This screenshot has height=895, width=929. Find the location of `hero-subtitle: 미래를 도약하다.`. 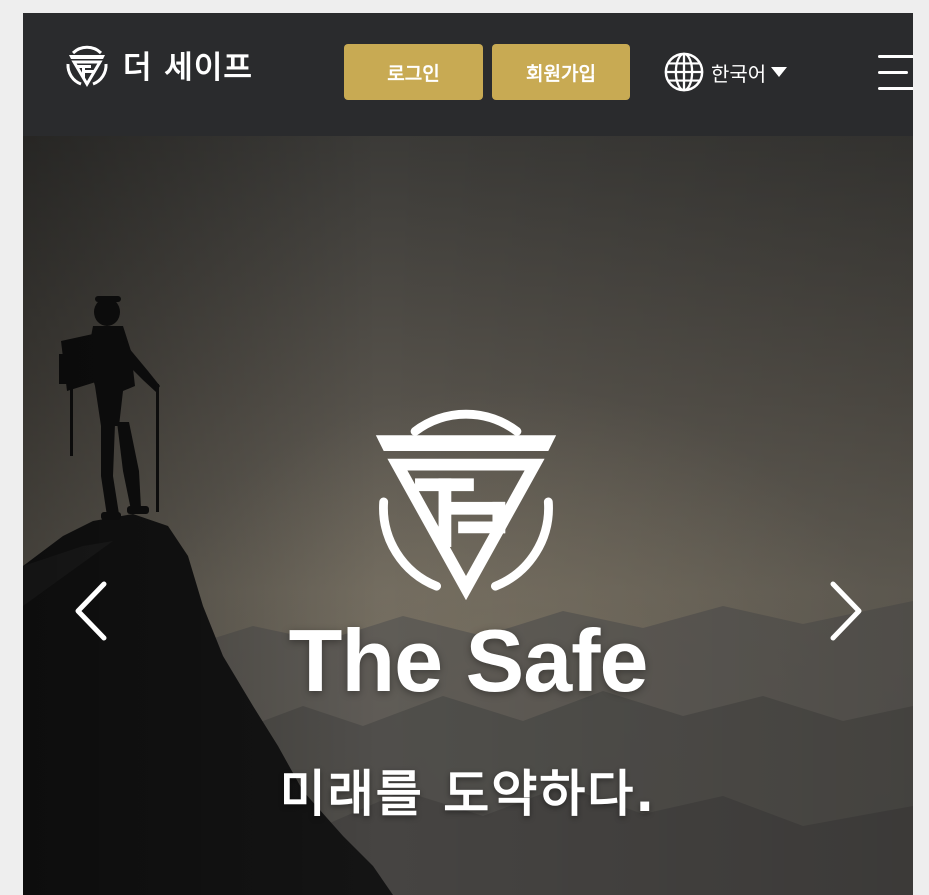

hero-subtitle: 미래를 도약하다. is located at coordinates (468, 794).